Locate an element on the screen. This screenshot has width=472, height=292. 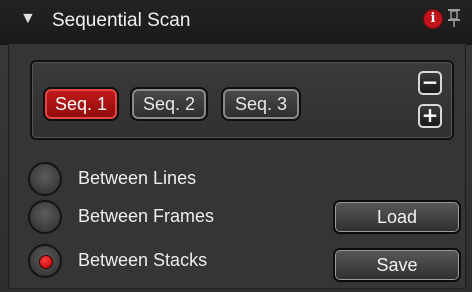
radio-button-selected is located at coordinates (45, 261).